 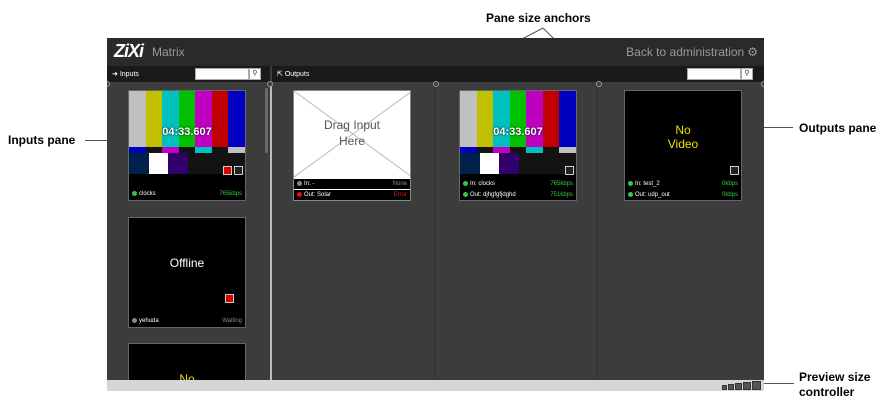 I want to click on in-value: 765kbps, so click(x=561, y=184).